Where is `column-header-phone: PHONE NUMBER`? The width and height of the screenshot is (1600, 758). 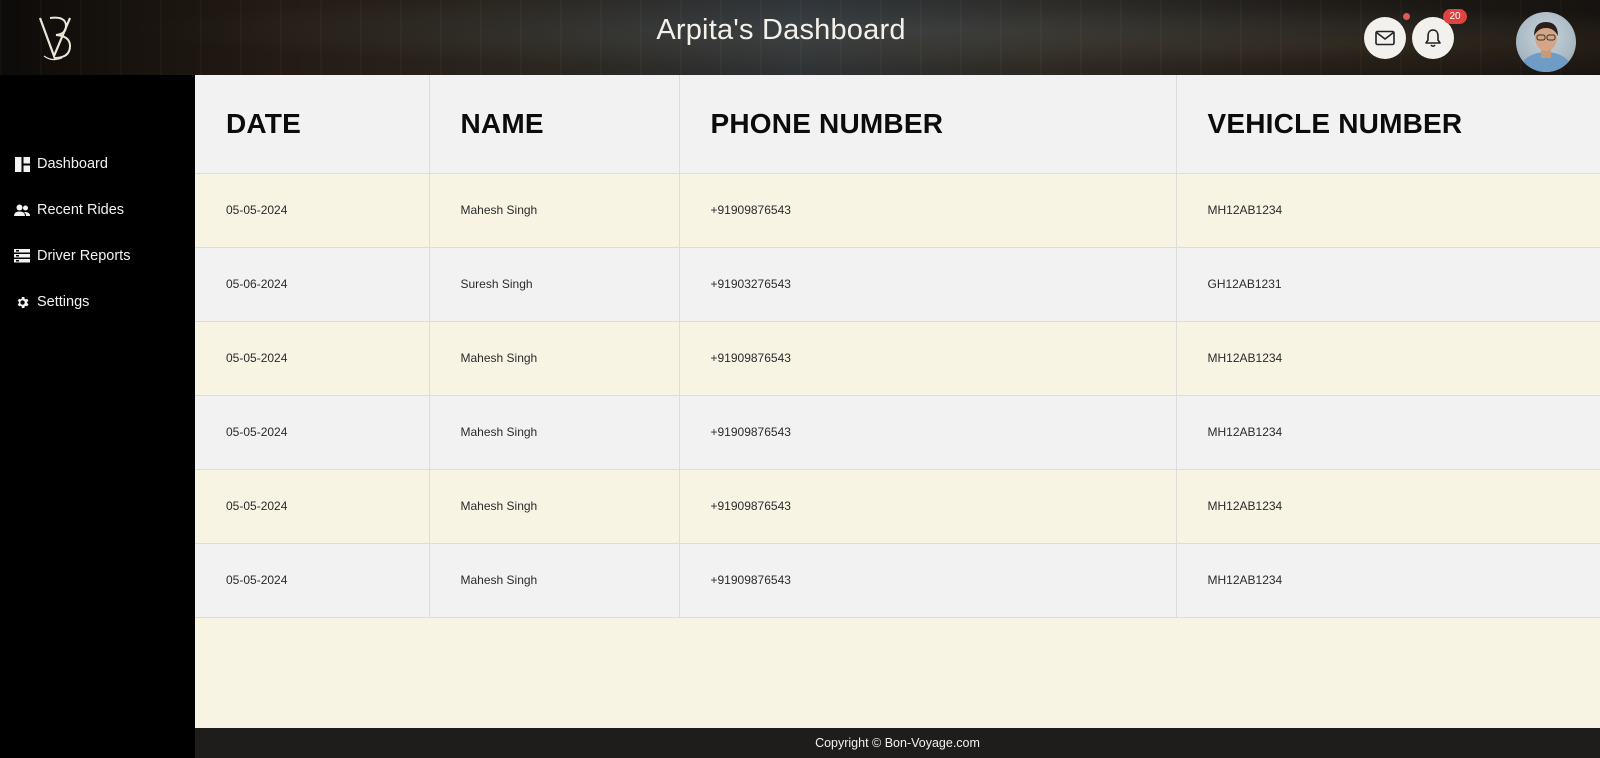
column-header-phone: PHONE NUMBER is located at coordinates (928, 124).